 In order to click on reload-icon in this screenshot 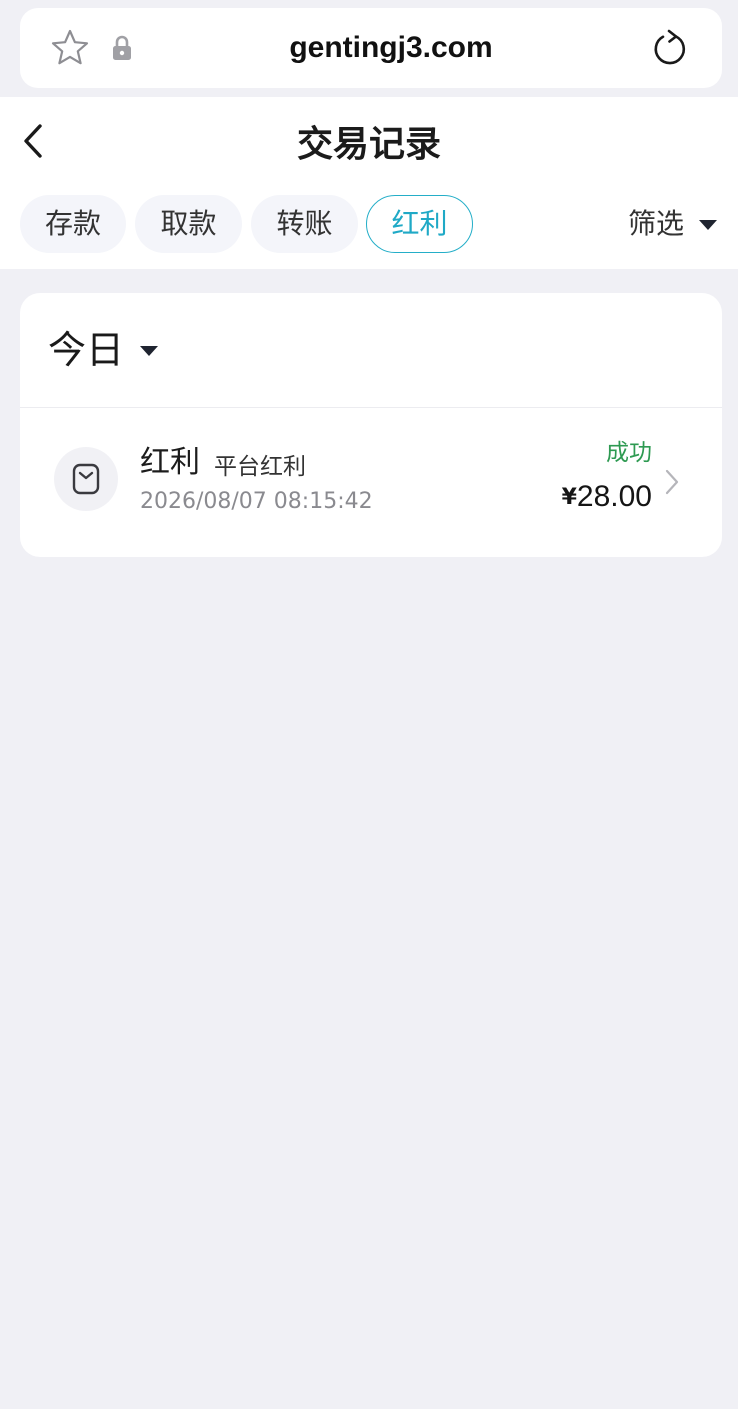, I will do `click(670, 48)`.